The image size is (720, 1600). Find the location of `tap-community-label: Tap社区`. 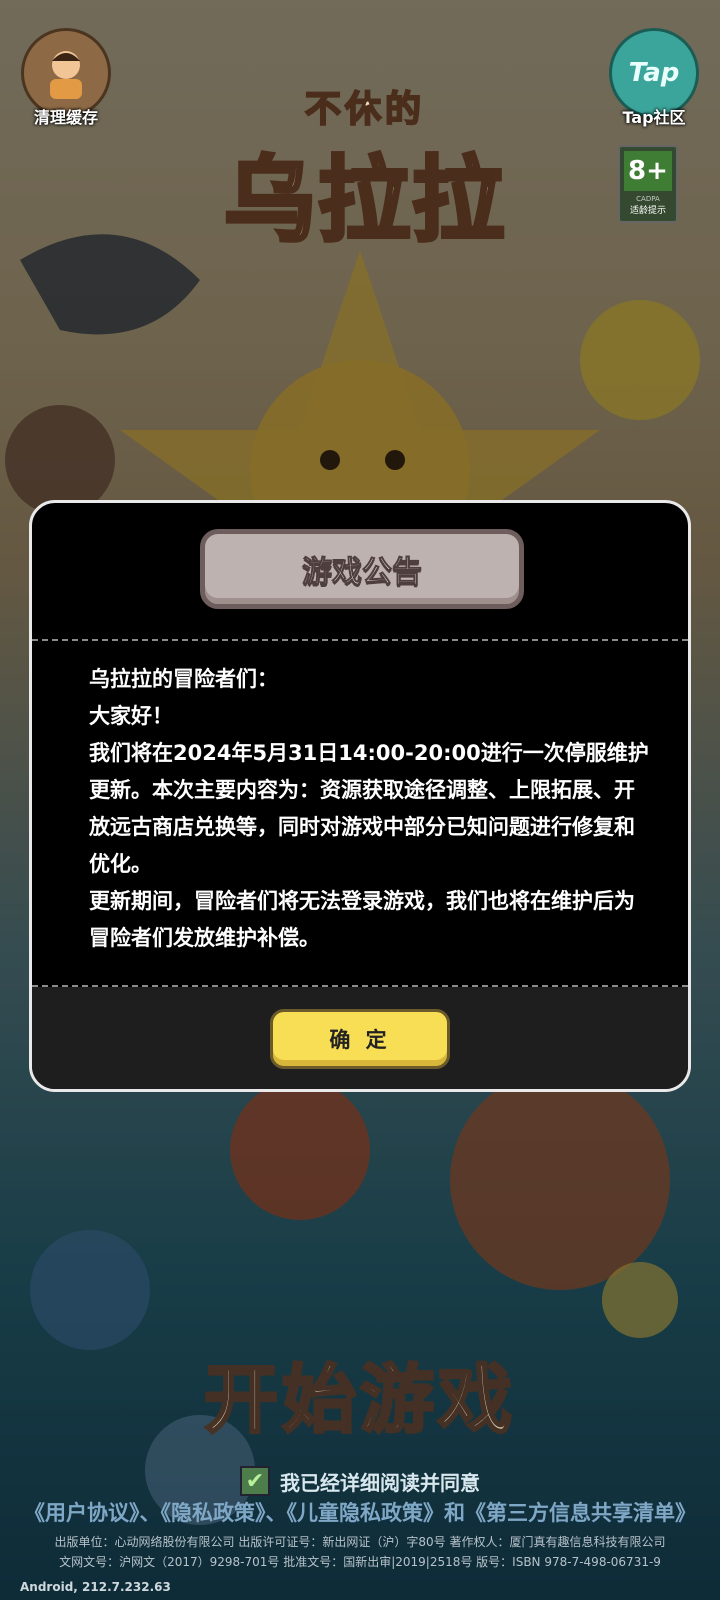

tap-community-label: Tap社区 is located at coordinates (654, 117).